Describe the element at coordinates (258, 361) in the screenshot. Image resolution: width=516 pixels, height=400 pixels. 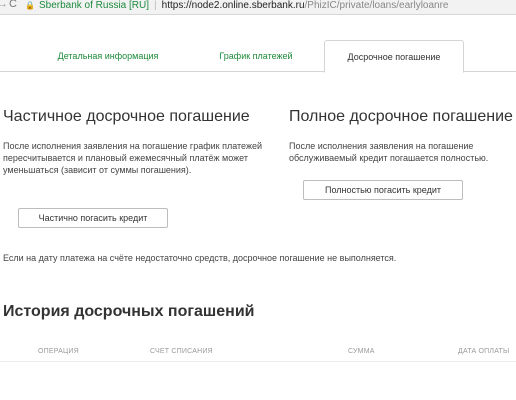
I see `history-header-divider` at that location.